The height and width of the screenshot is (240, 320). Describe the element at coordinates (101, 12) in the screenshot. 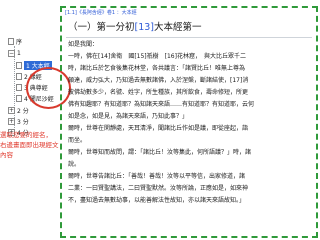

I see `document-header: [1.1]《長阿含經》卷1 ：大本經` at that location.